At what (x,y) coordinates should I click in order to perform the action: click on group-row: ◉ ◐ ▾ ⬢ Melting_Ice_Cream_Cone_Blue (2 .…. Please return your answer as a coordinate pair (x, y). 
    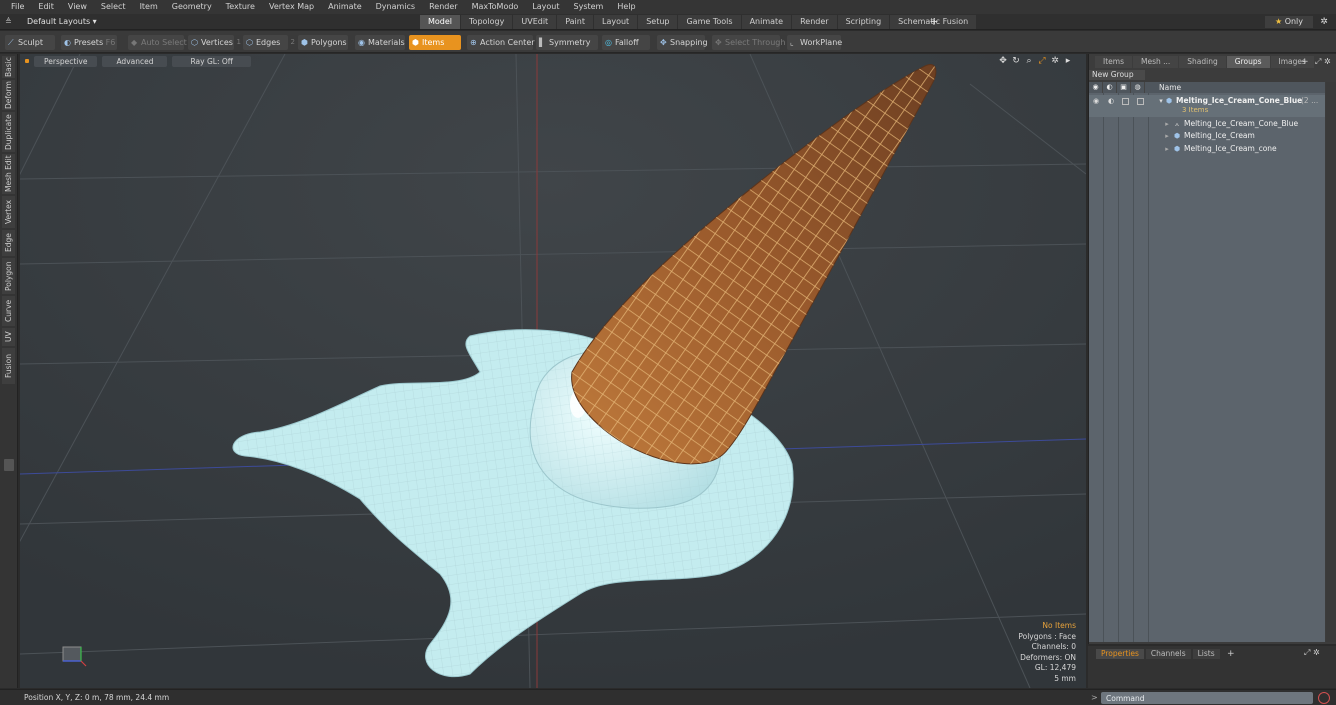
    Looking at the image, I should click on (1207, 106).